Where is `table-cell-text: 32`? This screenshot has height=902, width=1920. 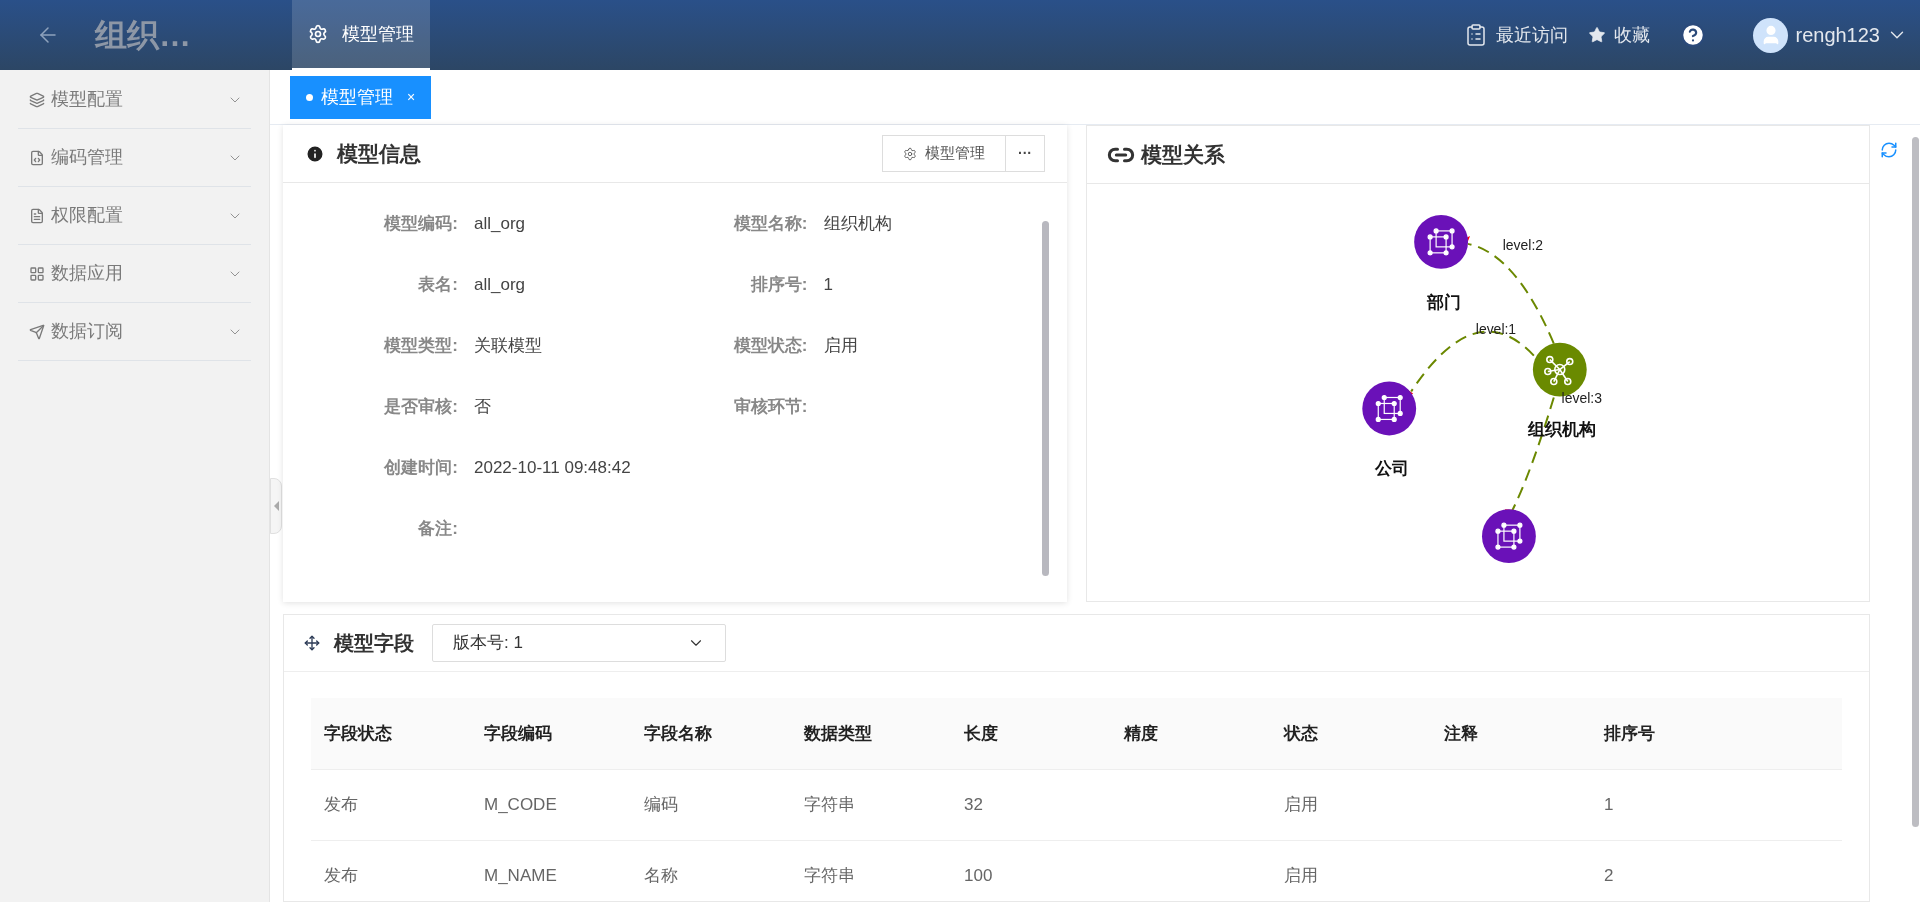 table-cell-text: 32 is located at coordinates (973, 805).